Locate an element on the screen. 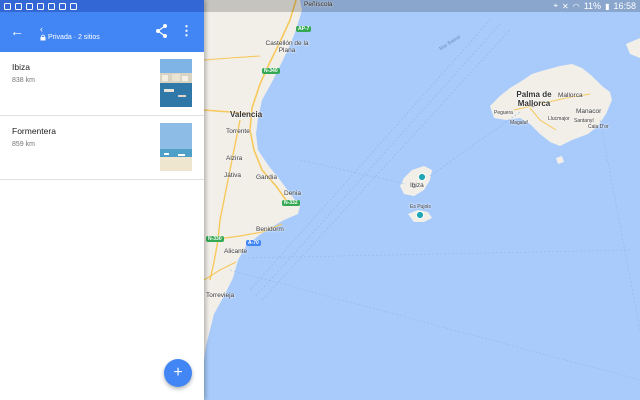  ibiza-saved-pin is located at coordinates (422, 177).